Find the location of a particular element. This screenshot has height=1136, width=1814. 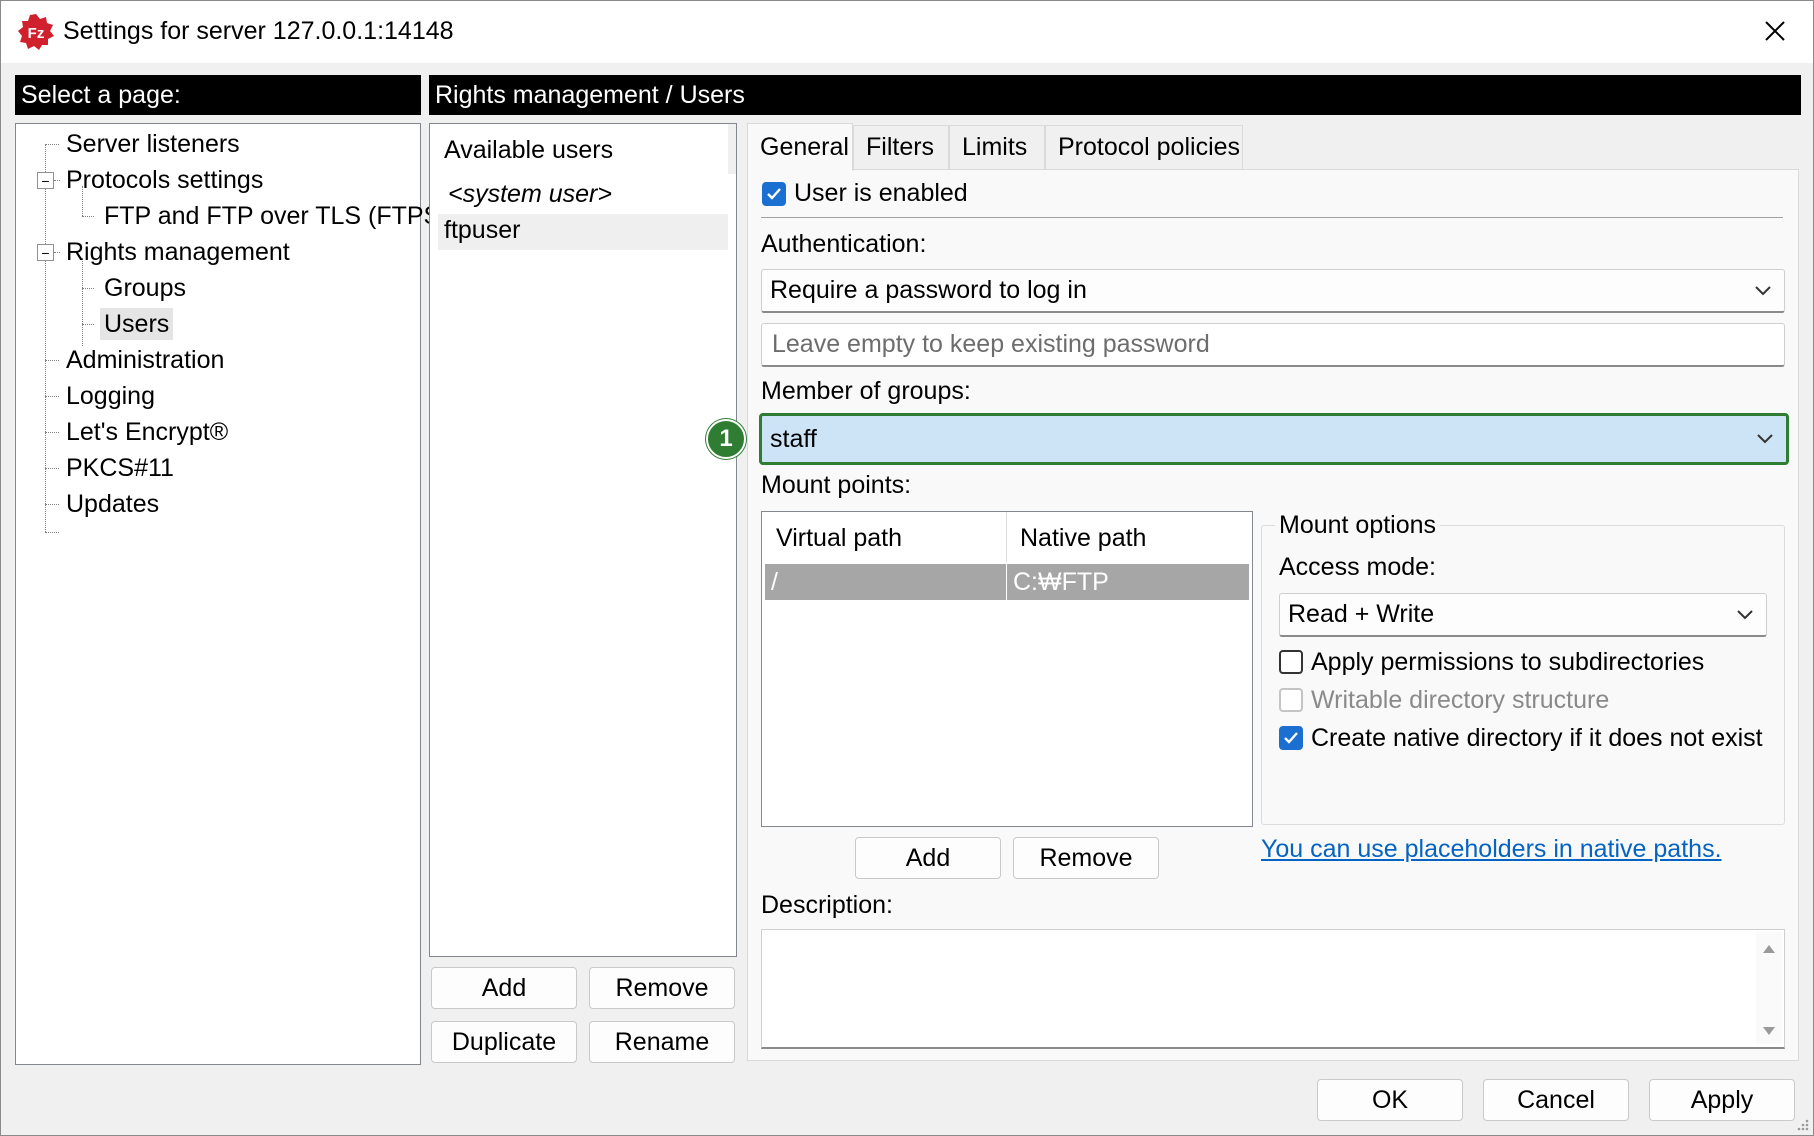

rights-expander: − is located at coordinates (45, 252).